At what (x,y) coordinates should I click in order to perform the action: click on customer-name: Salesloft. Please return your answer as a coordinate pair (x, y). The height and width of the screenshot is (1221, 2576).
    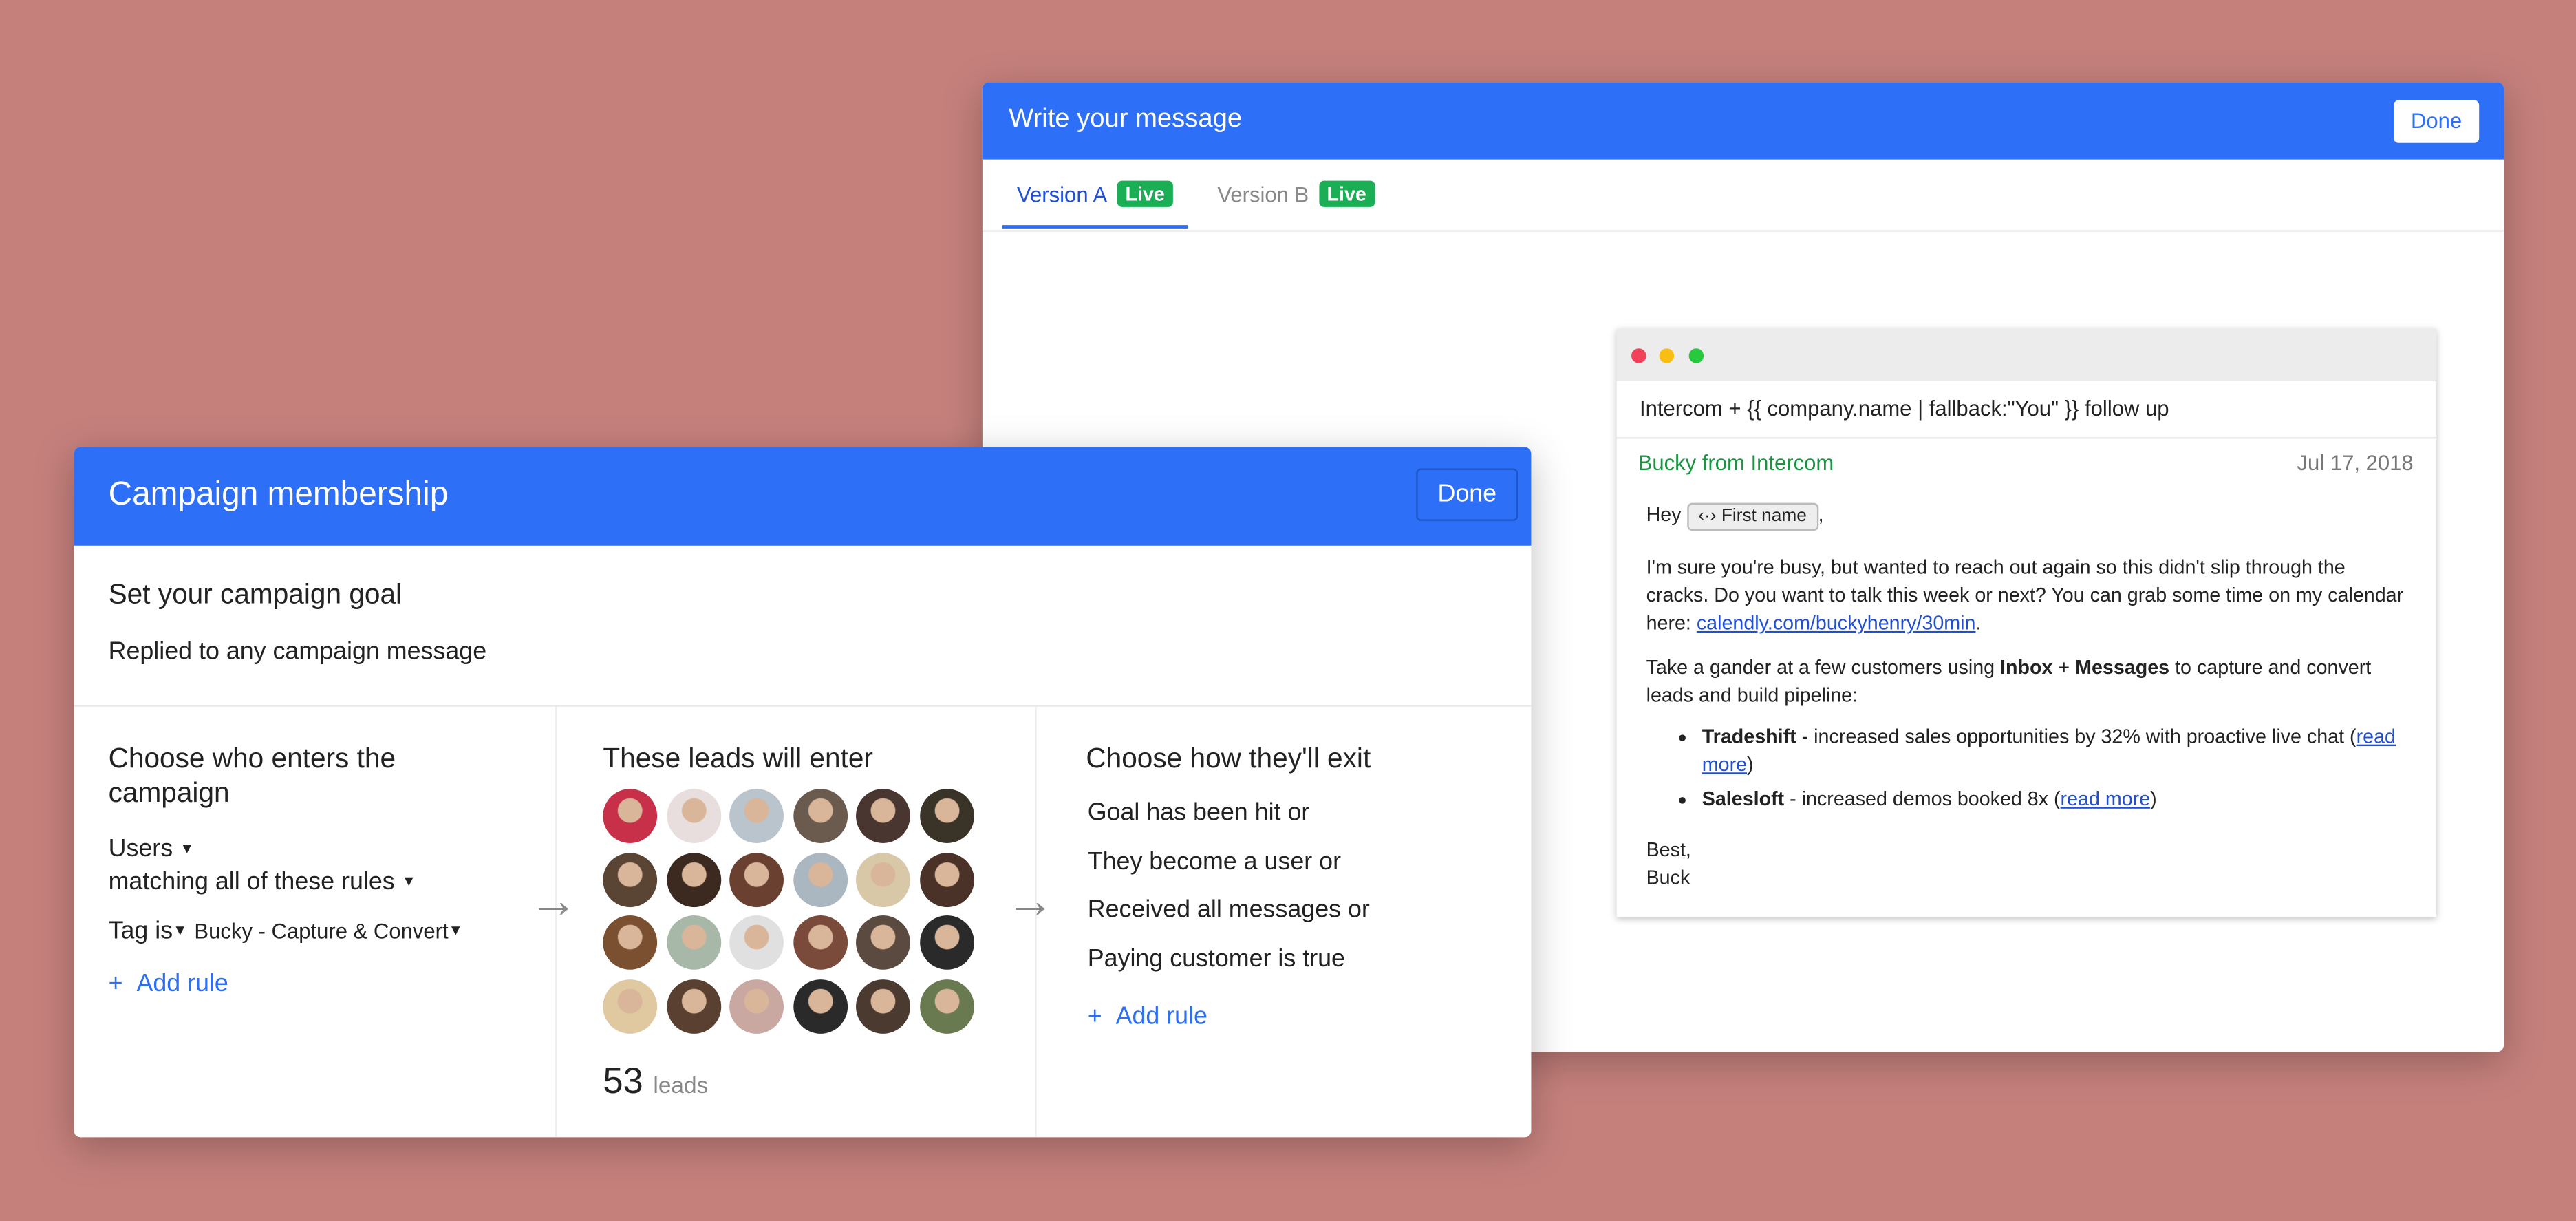
    Looking at the image, I should click on (1743, 799).